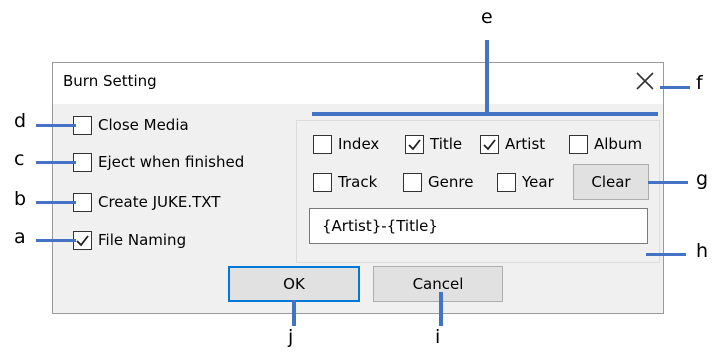 The height and width of the screenshot is (352, 722). I want to click on index-label: Index, so click(359, 144).